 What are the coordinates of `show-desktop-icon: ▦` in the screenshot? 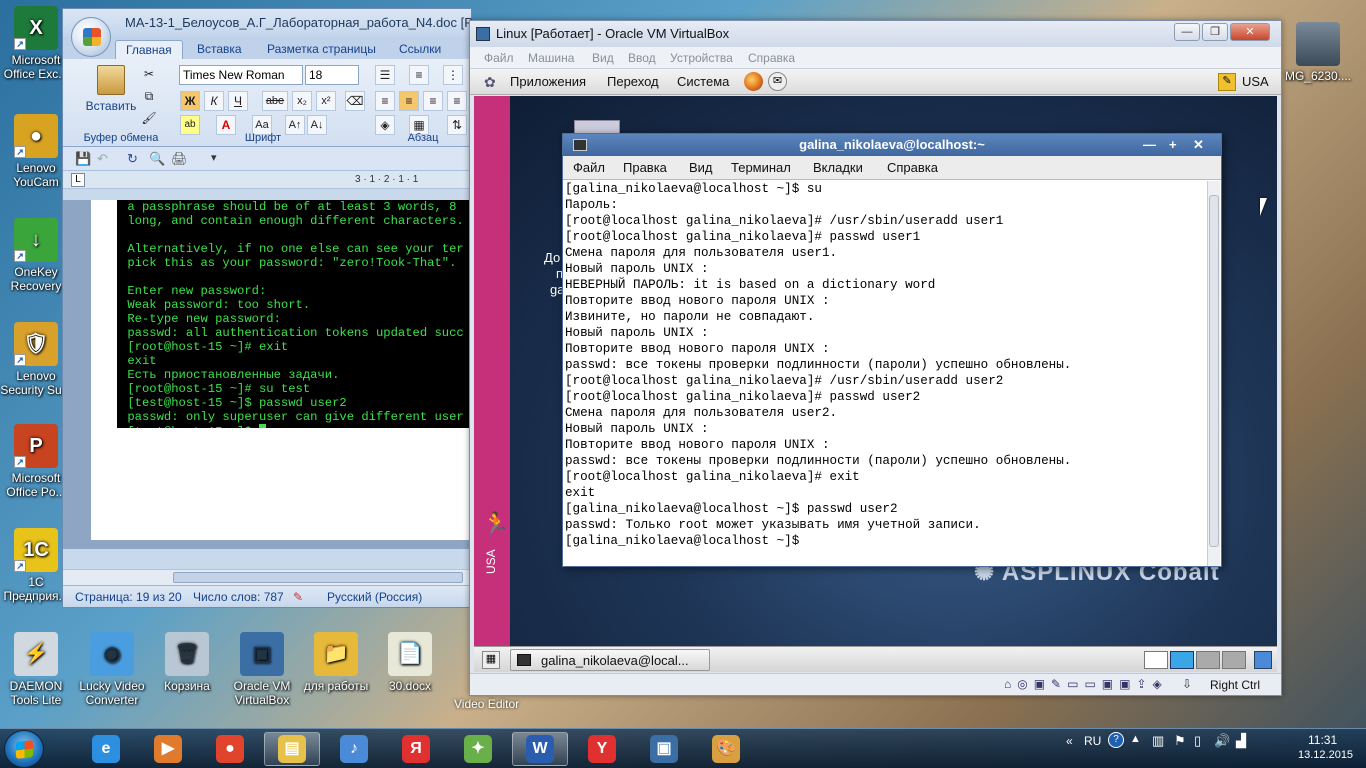 It's located at (491, 660).